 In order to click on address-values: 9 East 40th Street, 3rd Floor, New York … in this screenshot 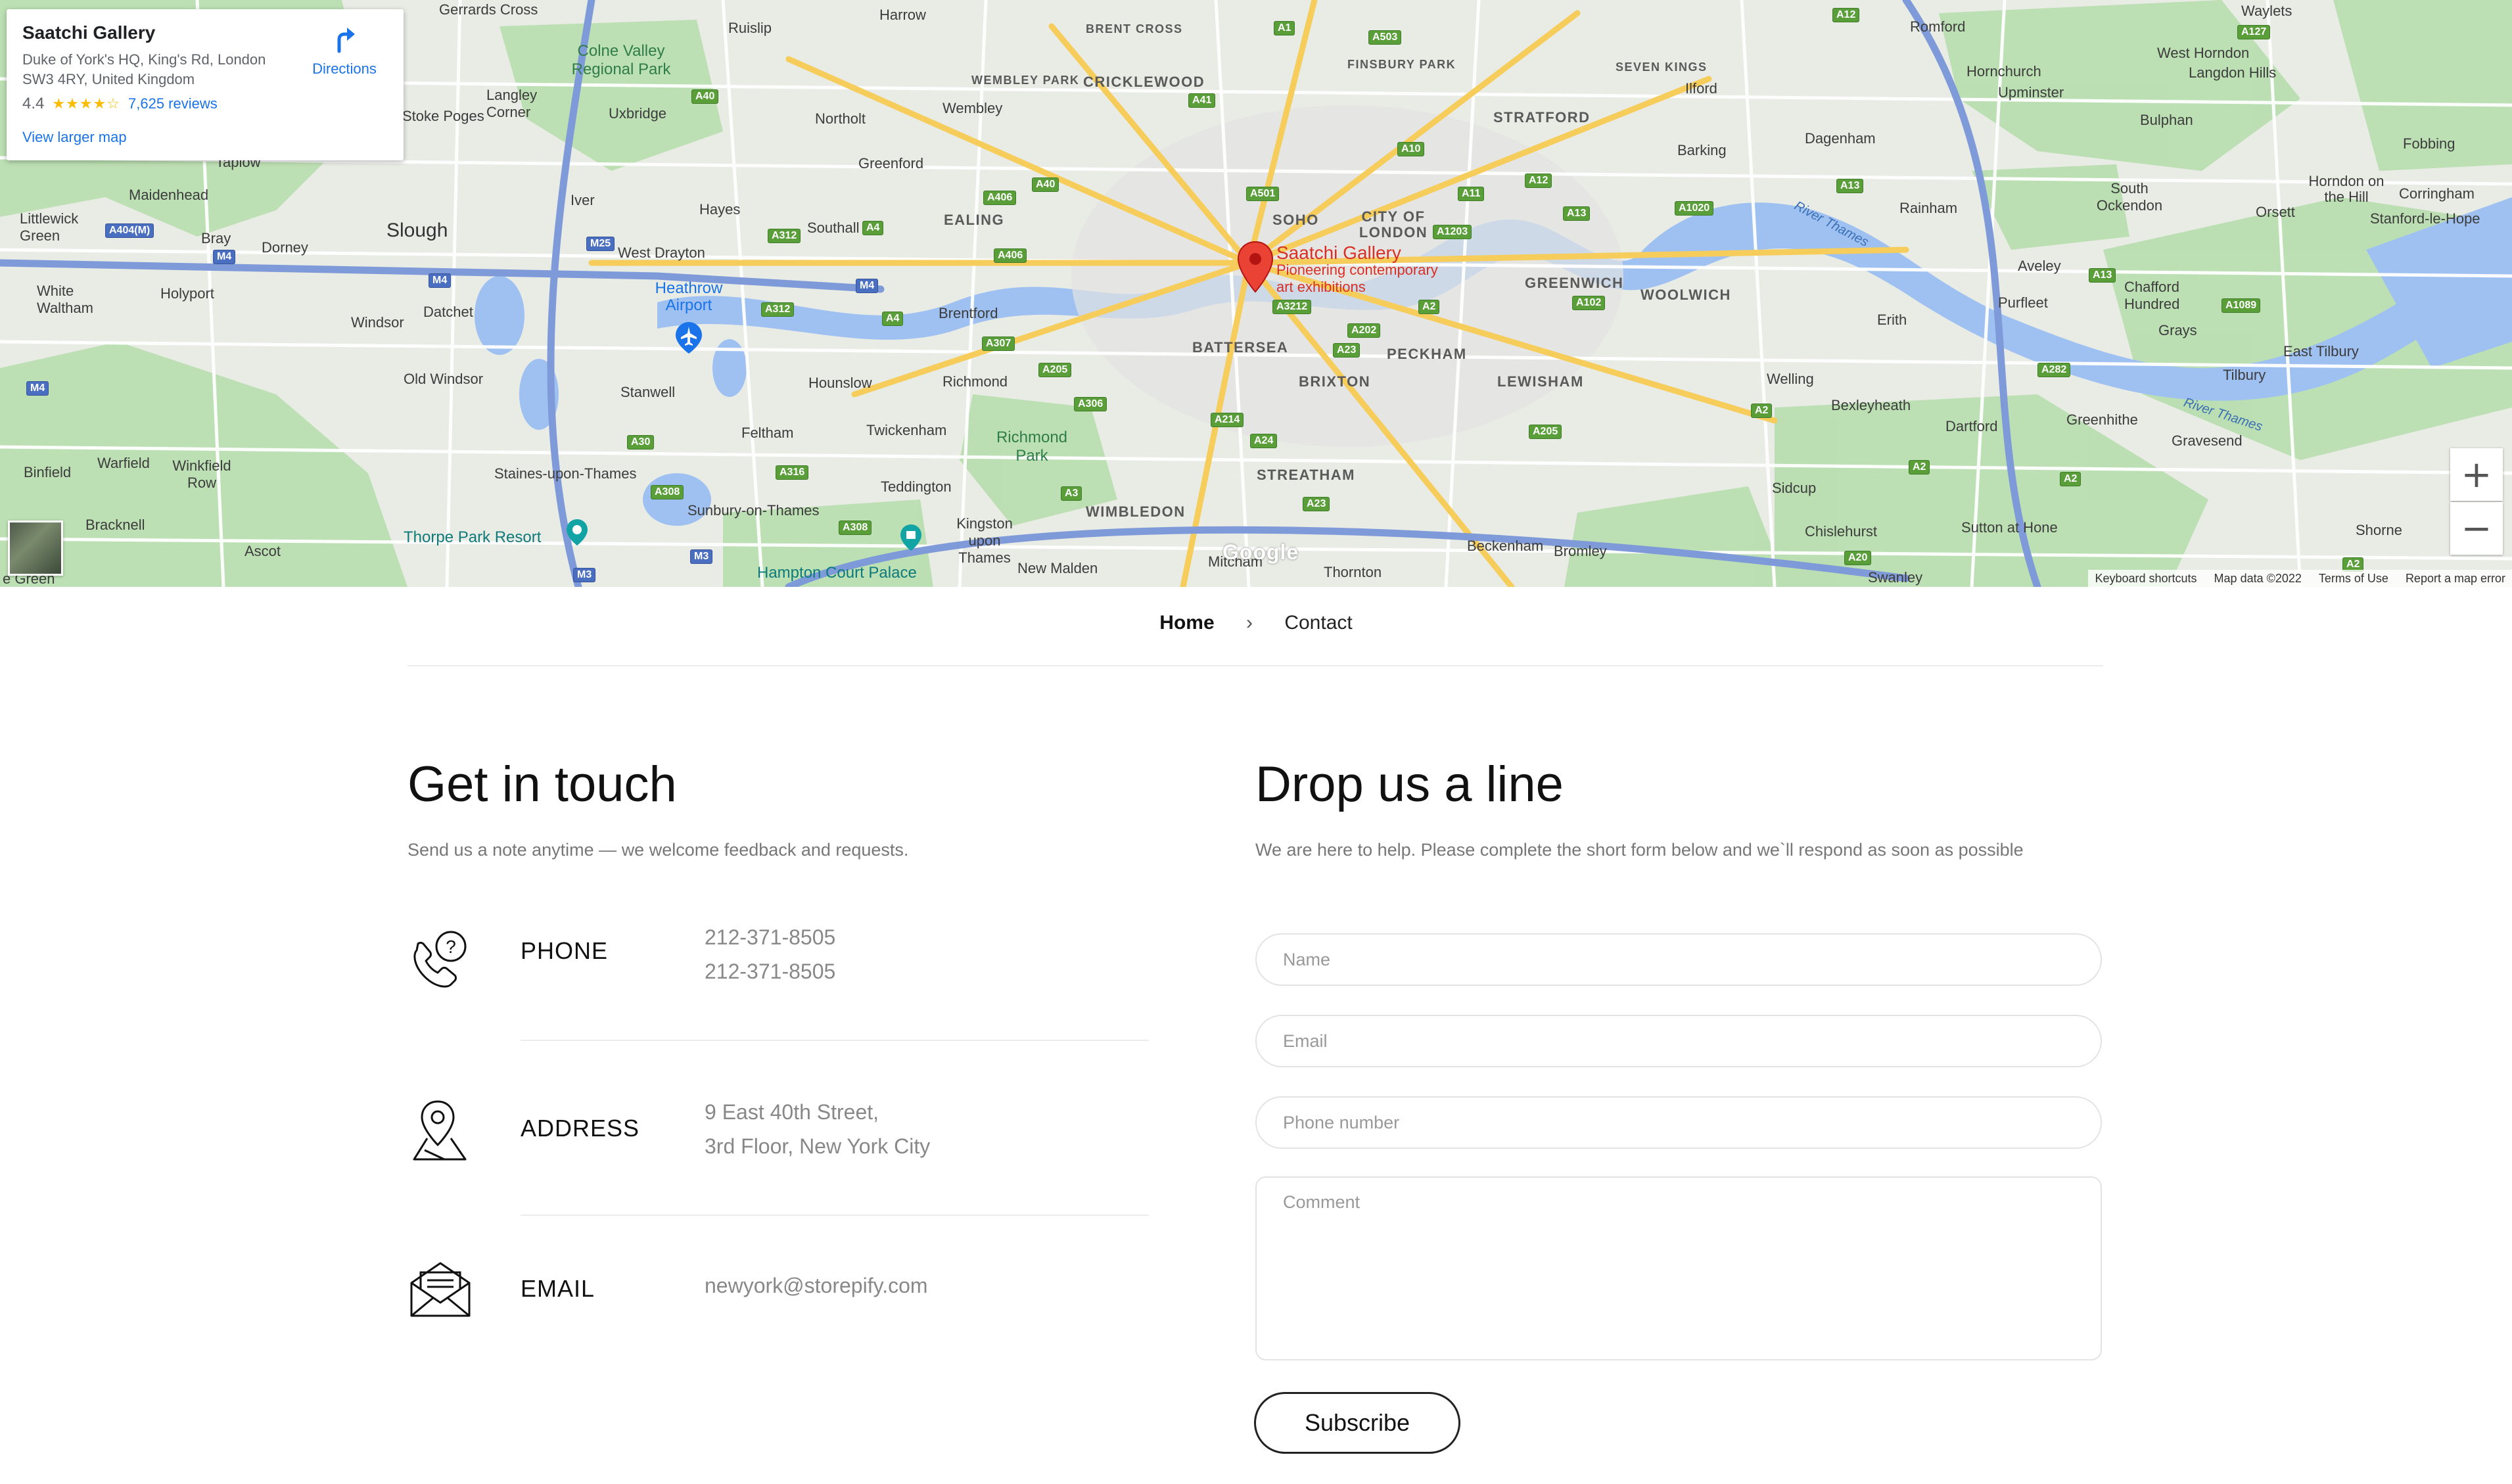, I will do `click(817, 1129)`.